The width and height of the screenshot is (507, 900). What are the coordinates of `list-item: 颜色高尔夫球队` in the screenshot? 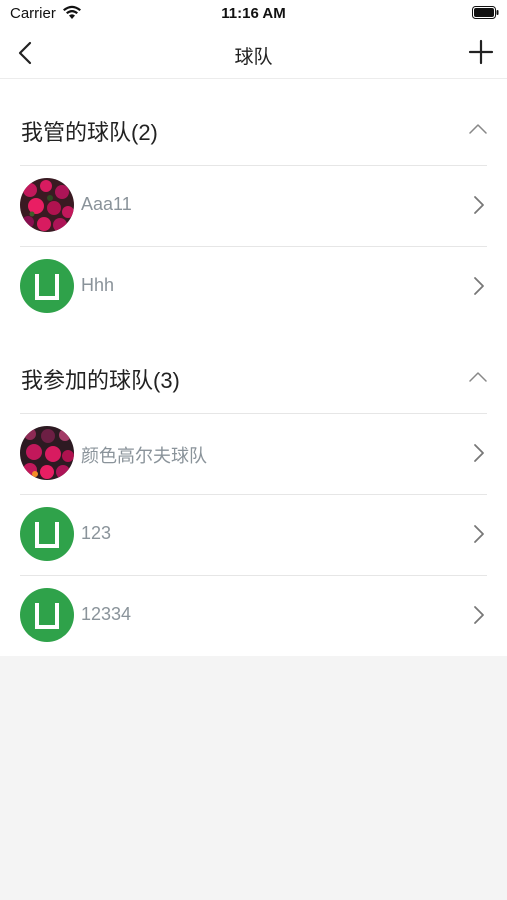 It's located at (253, 453).